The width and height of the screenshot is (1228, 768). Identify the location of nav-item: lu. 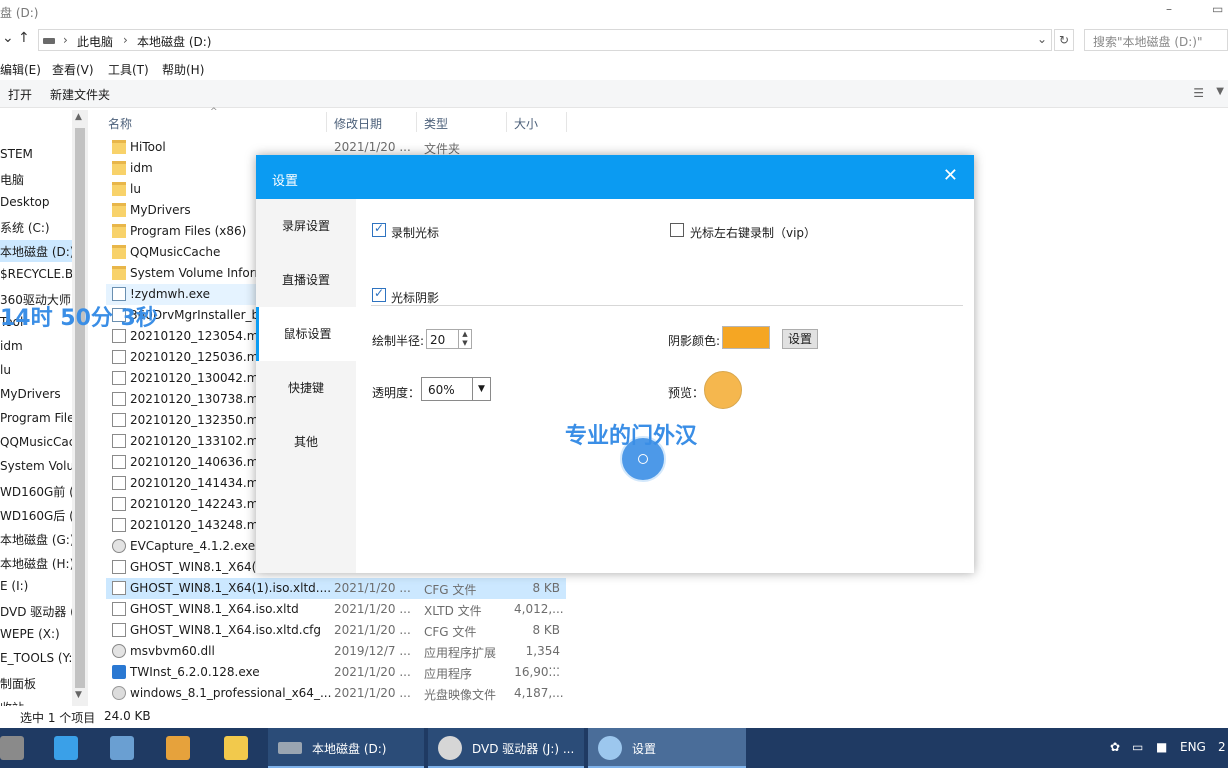
(36, 371).